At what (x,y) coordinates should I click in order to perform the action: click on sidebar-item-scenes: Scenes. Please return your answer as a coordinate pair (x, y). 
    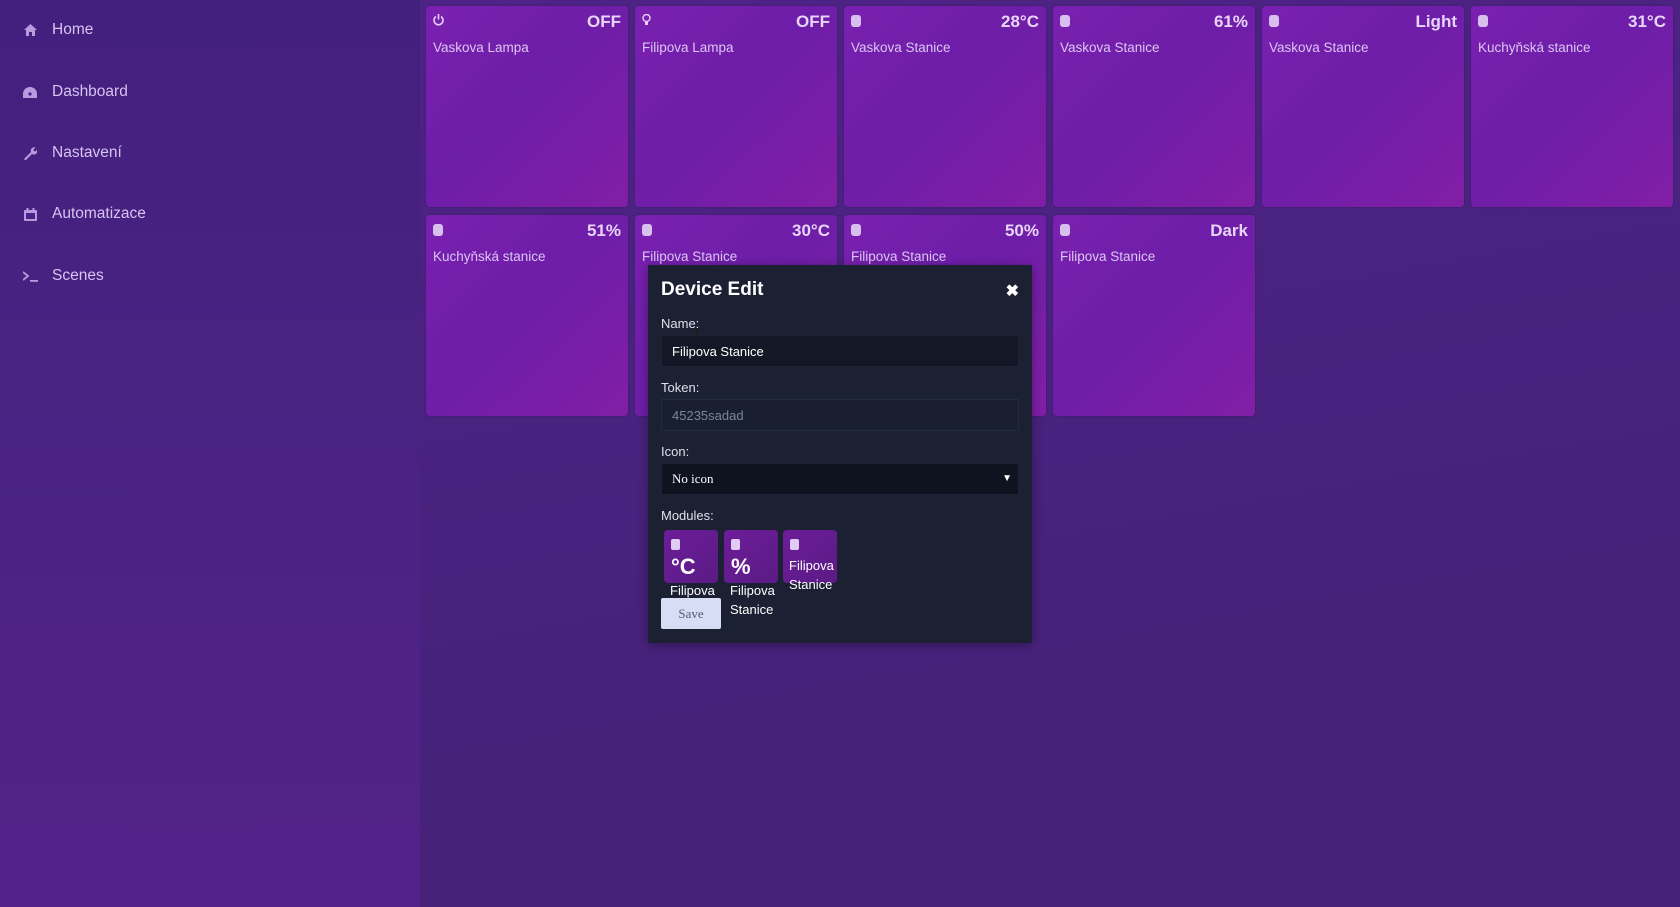
    Looking at the image, I should click on (63, 276).